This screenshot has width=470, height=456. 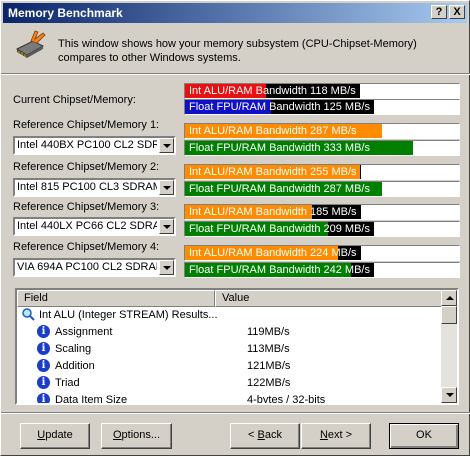 What do you see at coordinates (229, 398) in the screenshot?
I see `table-row: i Data Item Size 4-bytes / 32-bits` at bounding box center [229, 398].